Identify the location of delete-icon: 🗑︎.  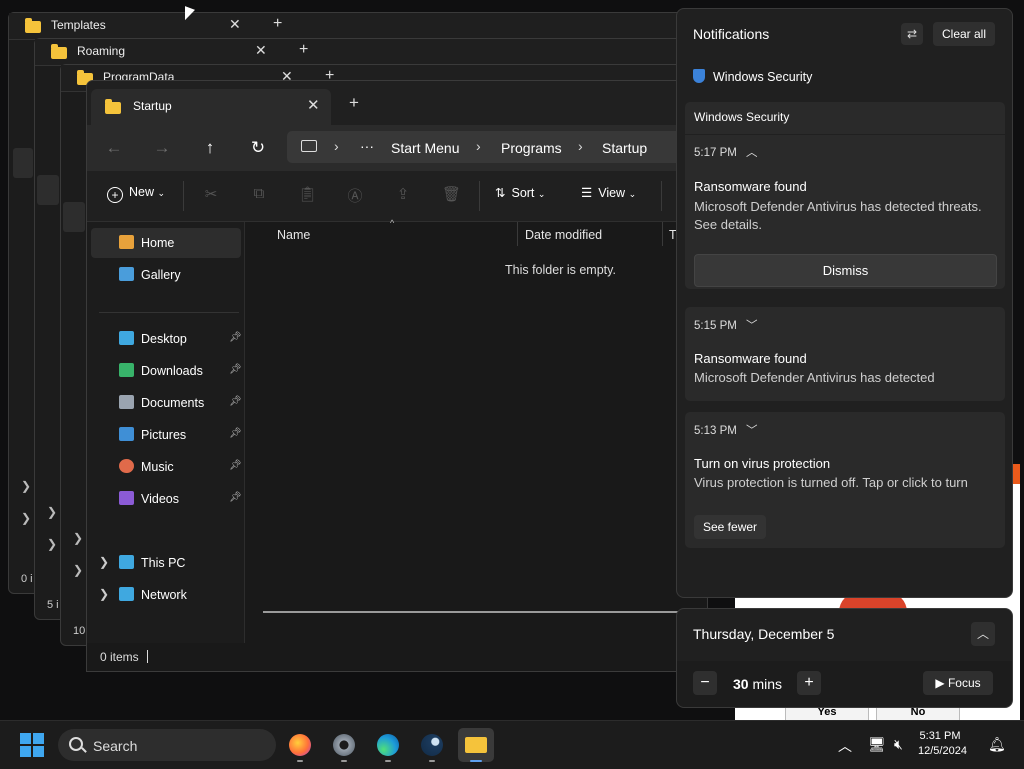
(451, 194).